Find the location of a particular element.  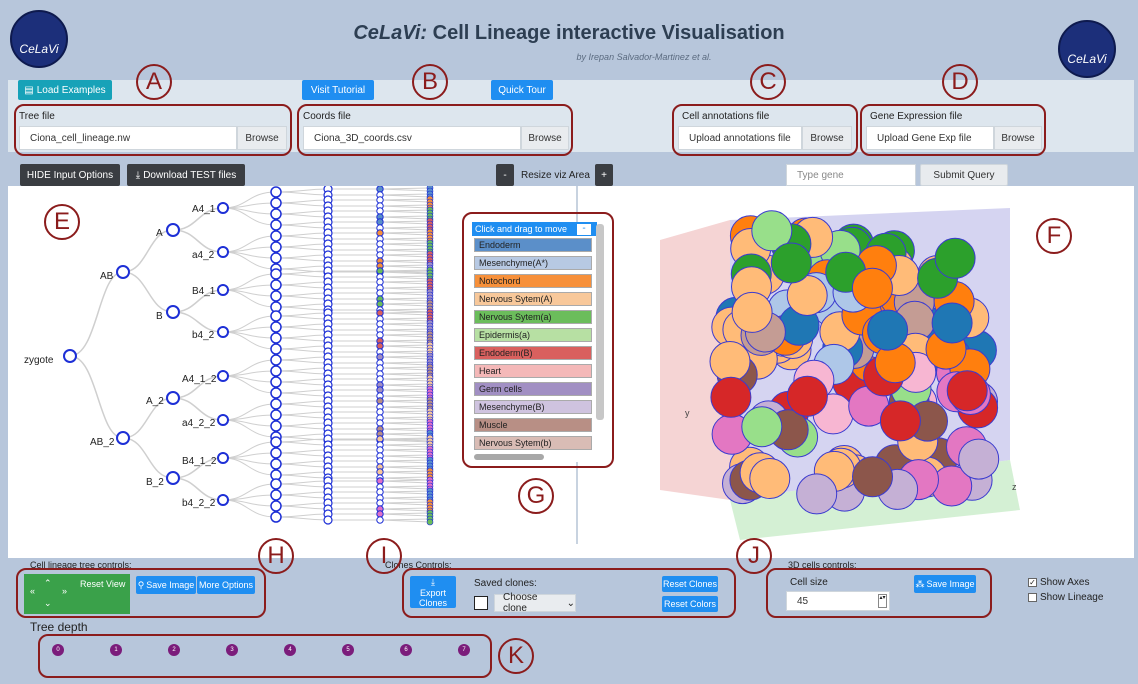

shrink-viz-button: - is located at coordinates (505, 175).